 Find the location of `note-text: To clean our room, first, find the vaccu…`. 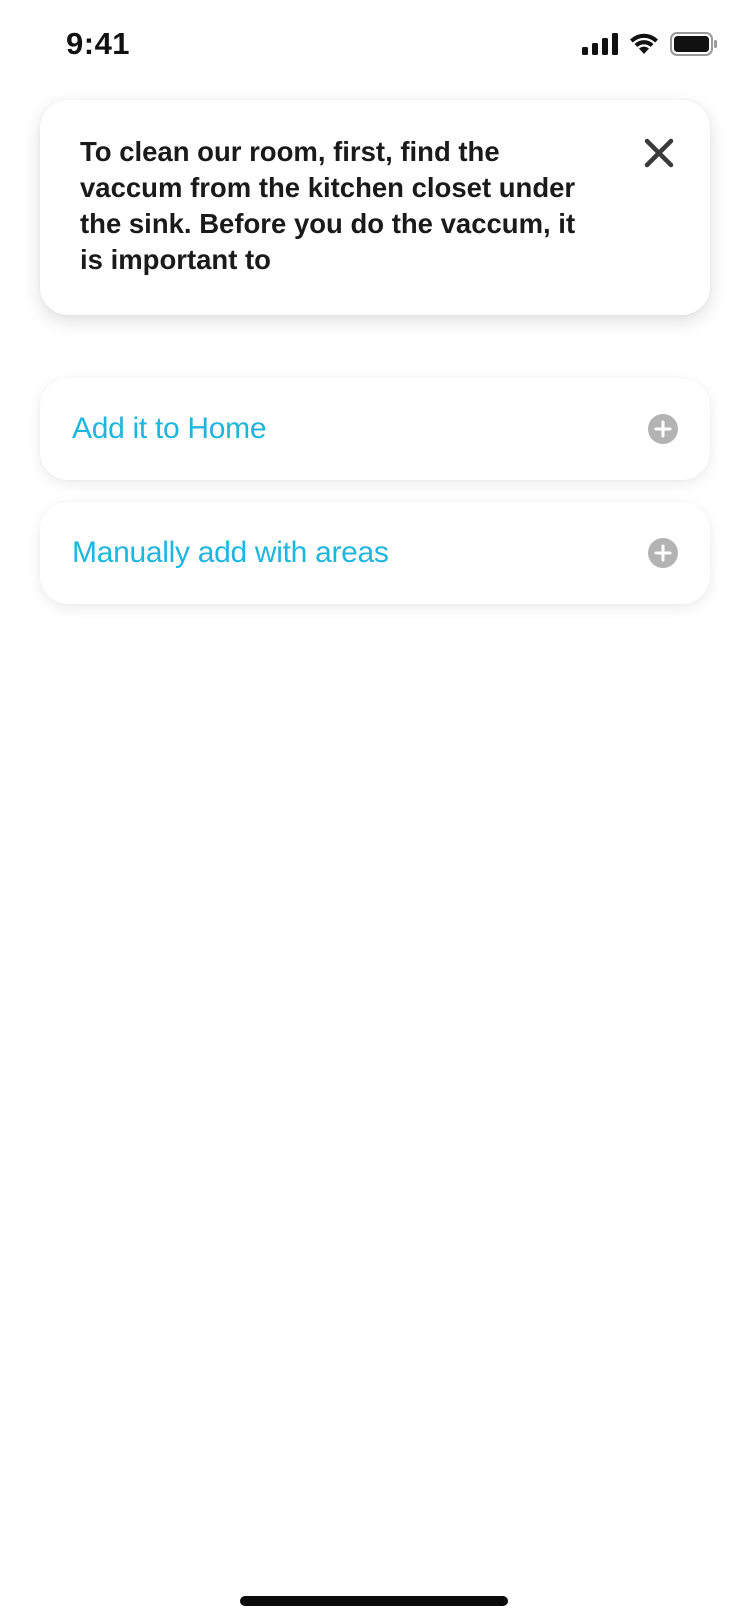

note-text: To clean our room, first, find the vaccu… is located at coordinates (328, 205).